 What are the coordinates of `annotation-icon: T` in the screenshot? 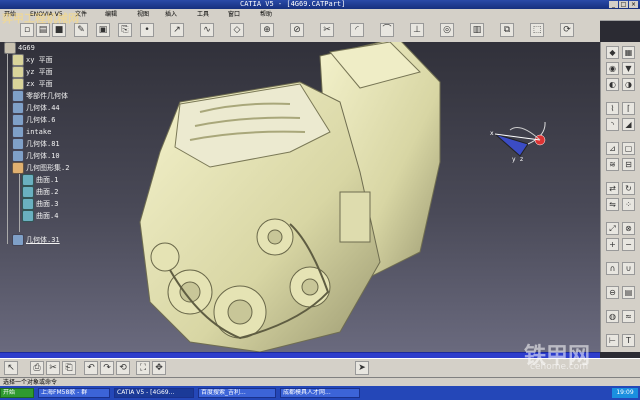 It's located at (628, 340).